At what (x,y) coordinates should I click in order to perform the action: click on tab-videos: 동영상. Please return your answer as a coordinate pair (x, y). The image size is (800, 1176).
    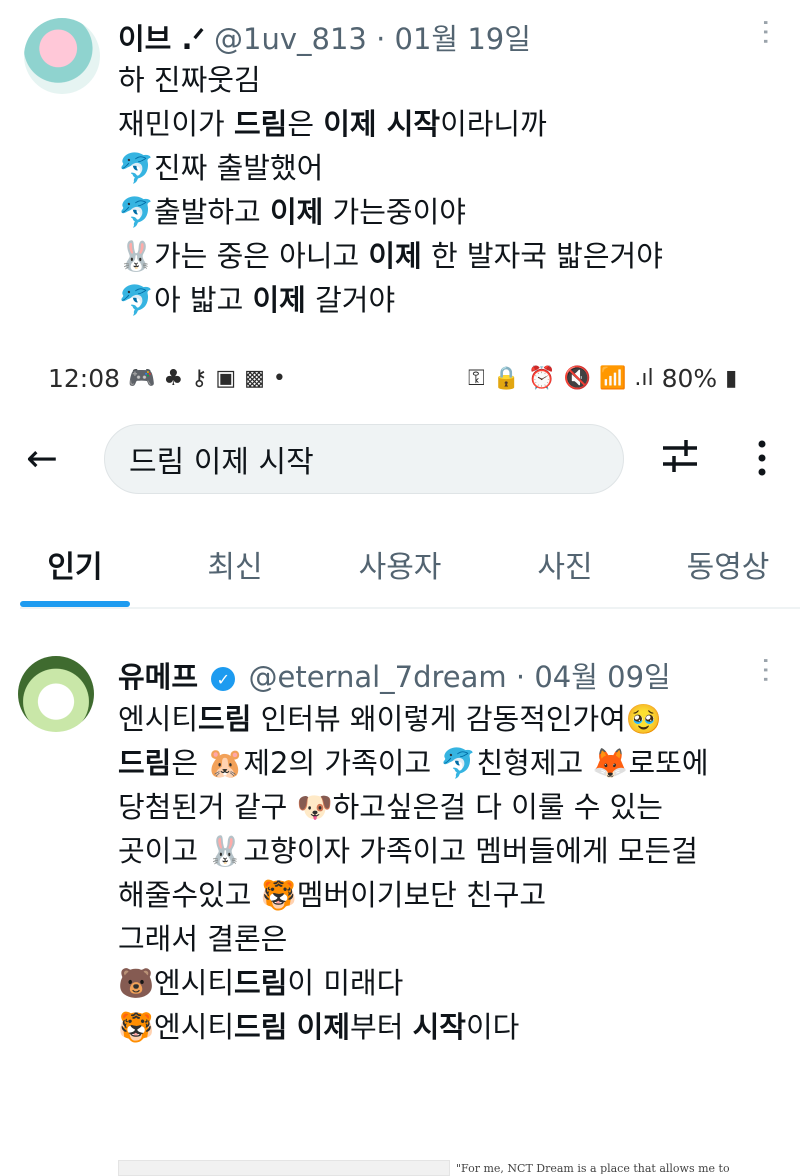
    Looking at the image, I should click on (728, 564).